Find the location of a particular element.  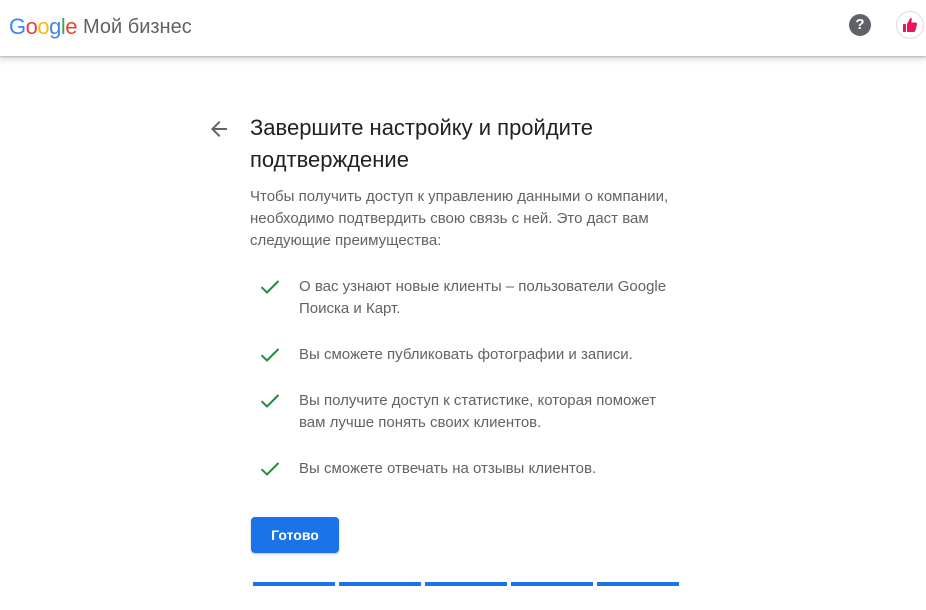

done-button: Готово is located at coordinates (295, 535).